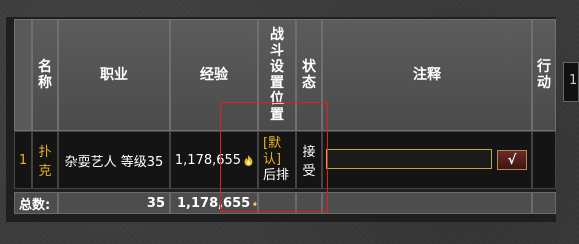  I want to click on total-note-cell, so click(427, 203).